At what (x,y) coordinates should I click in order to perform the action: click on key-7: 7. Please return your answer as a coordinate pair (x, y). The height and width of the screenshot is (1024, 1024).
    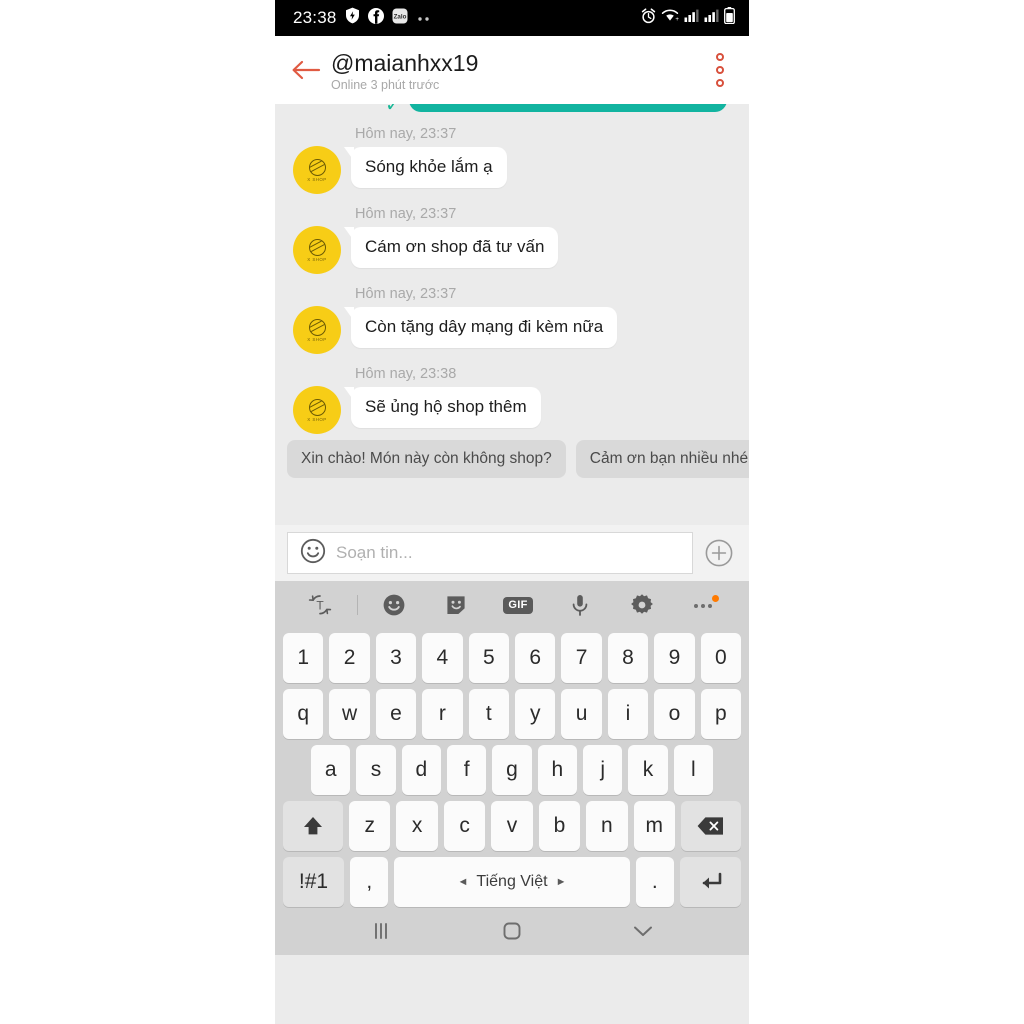
    Looking at the image, I should click on (581, 658).